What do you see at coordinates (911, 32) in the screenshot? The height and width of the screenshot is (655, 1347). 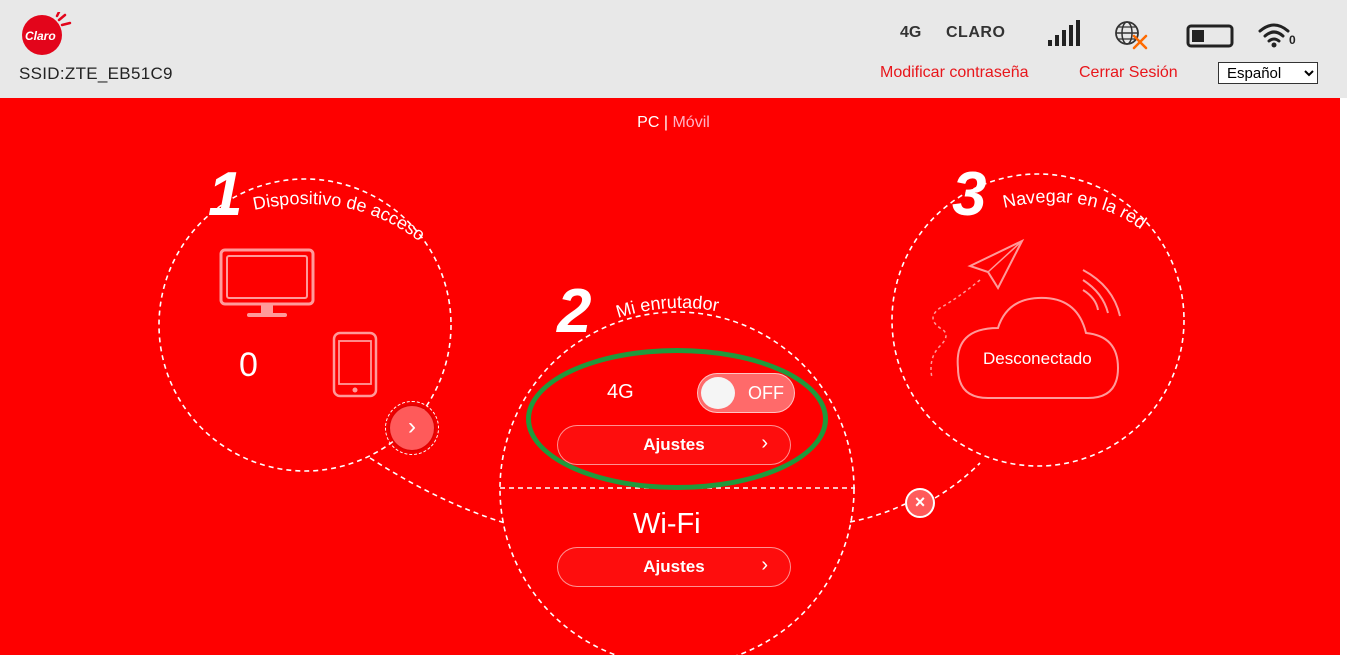 I see `network-type: 4G` at bounding box center [911, 32].